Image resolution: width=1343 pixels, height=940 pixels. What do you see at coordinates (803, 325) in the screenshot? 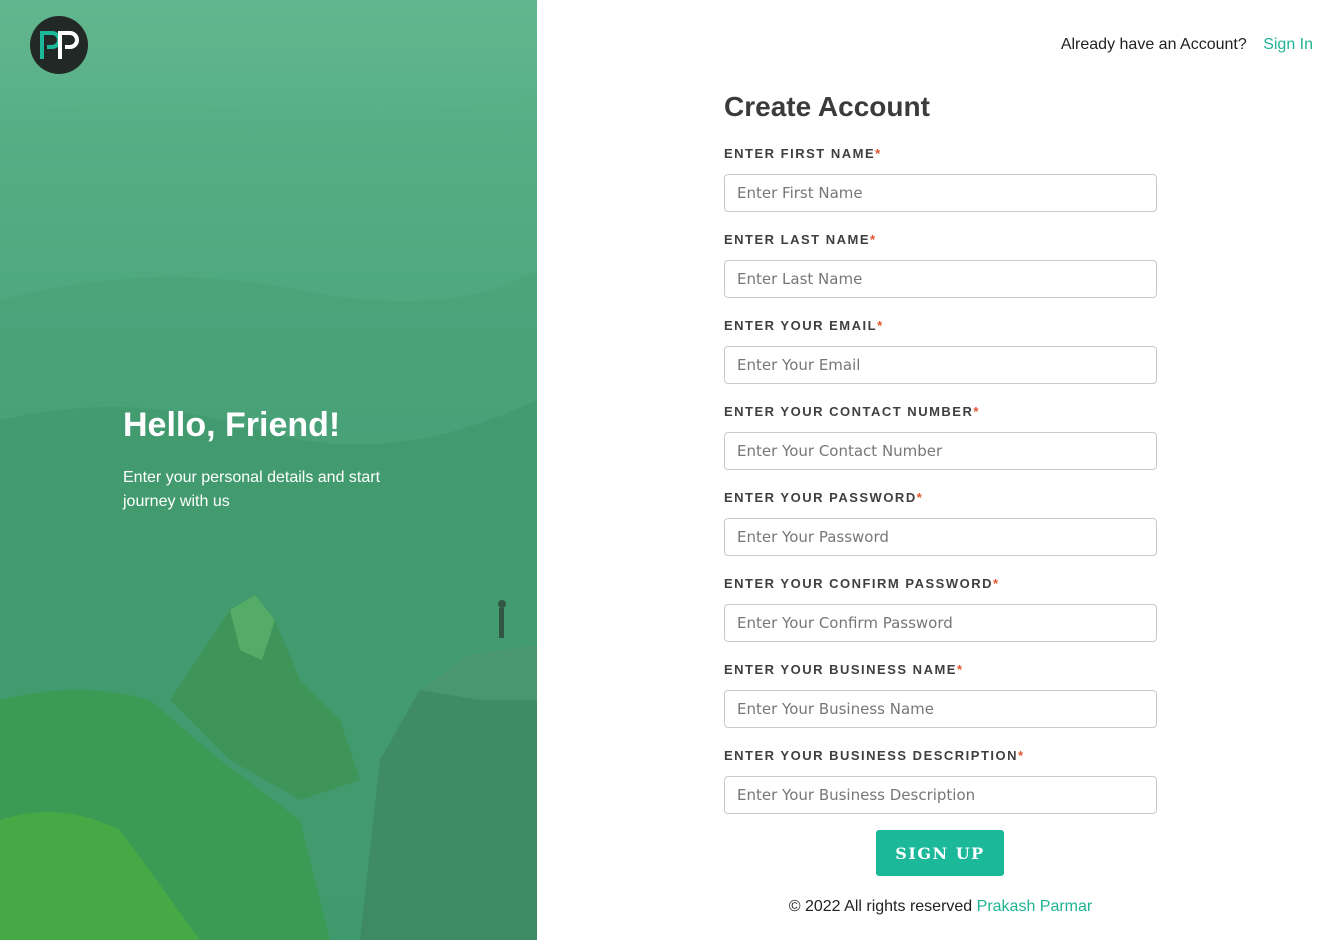
I see `email-label: ENTER YOUR EMAIL*` at bounding box center [803, 325].